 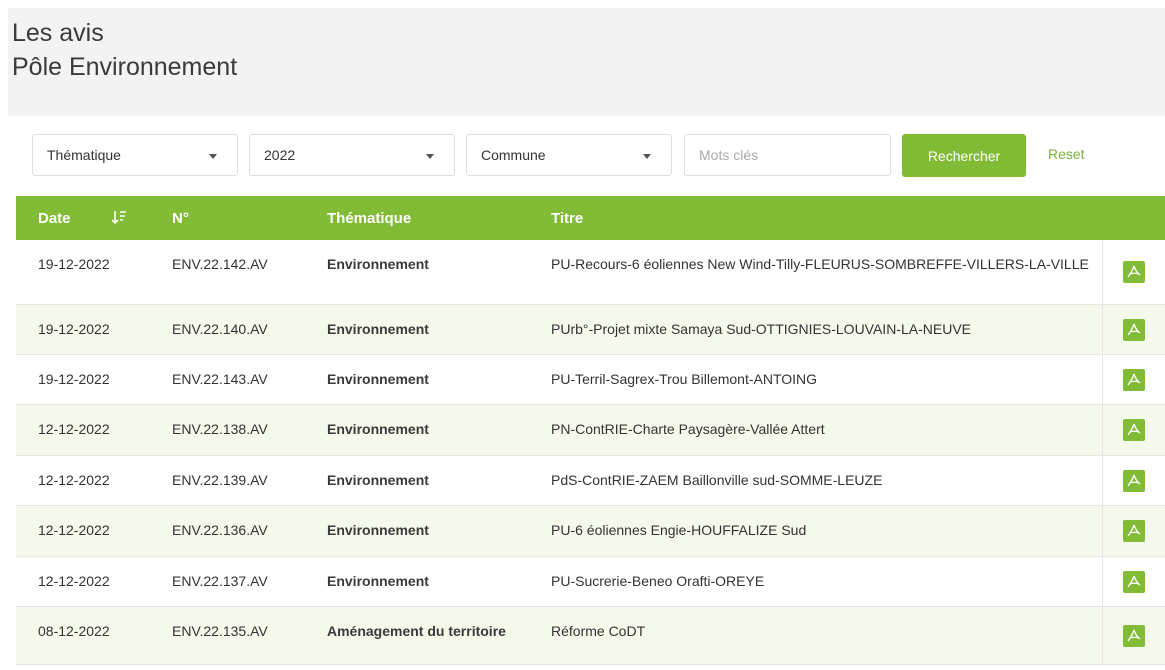 I want to click on column-header-thematique: Thématique, so click(x=369, y=218).